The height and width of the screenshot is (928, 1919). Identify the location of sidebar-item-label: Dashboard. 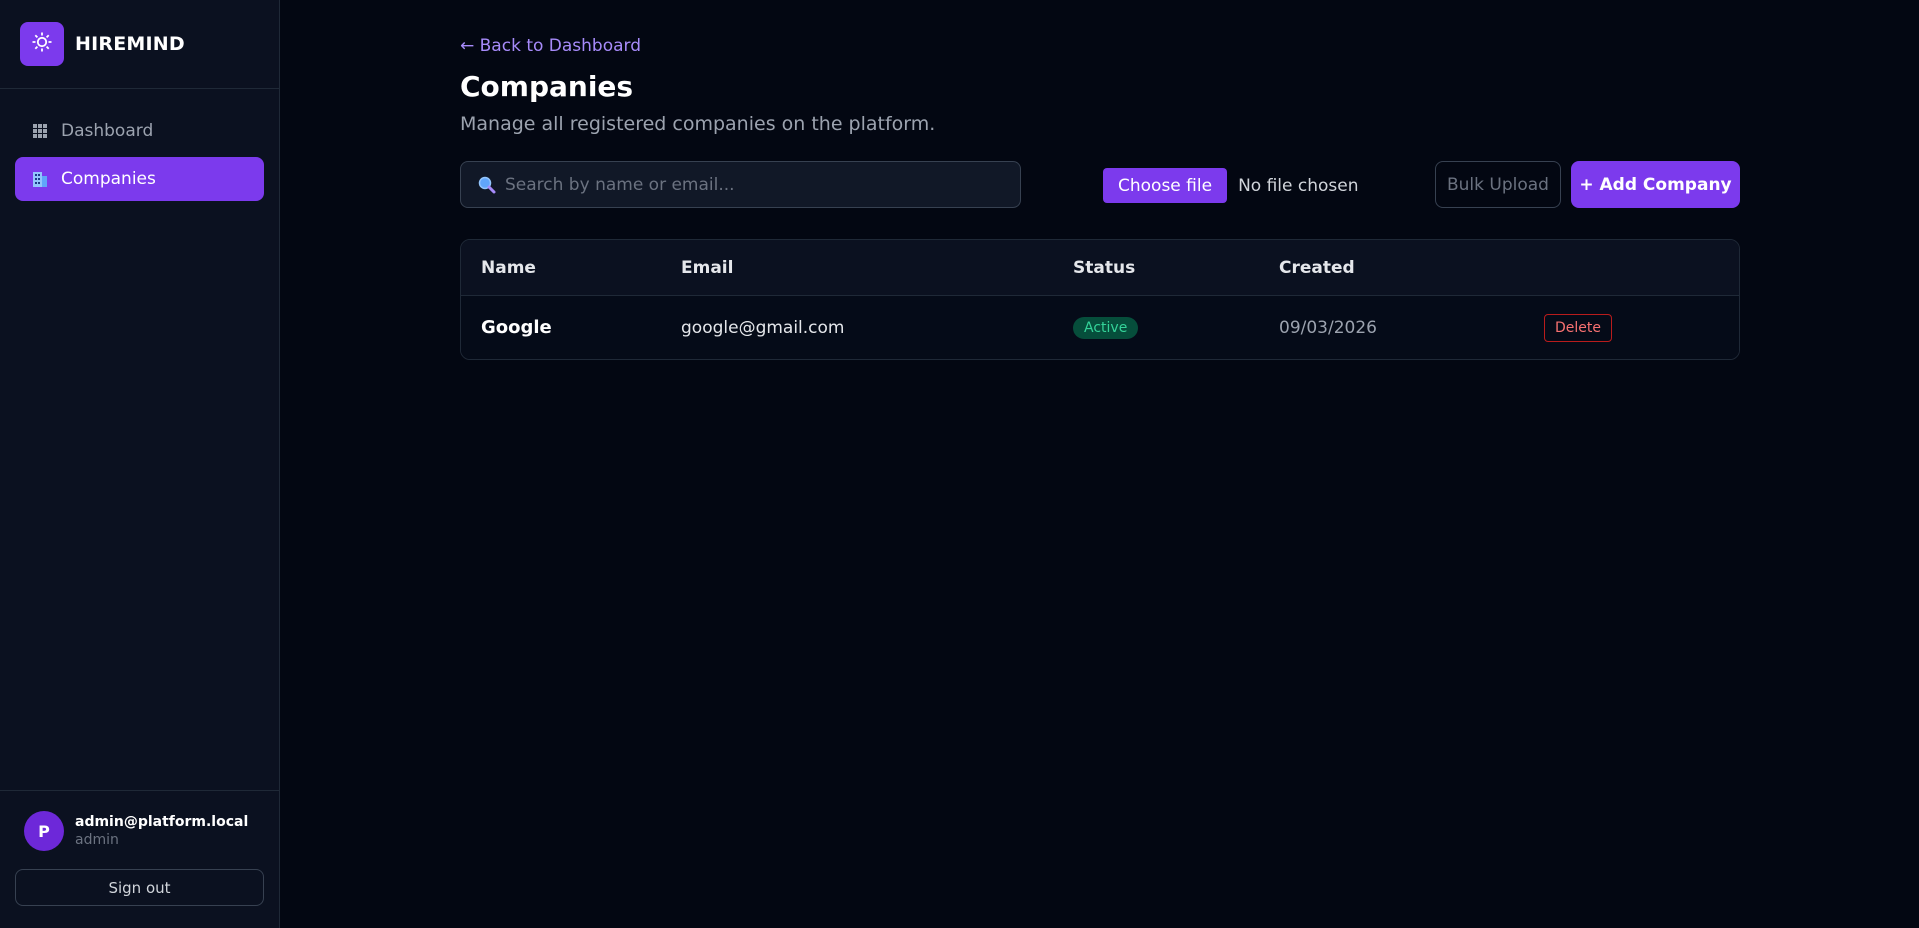
(107, 131).